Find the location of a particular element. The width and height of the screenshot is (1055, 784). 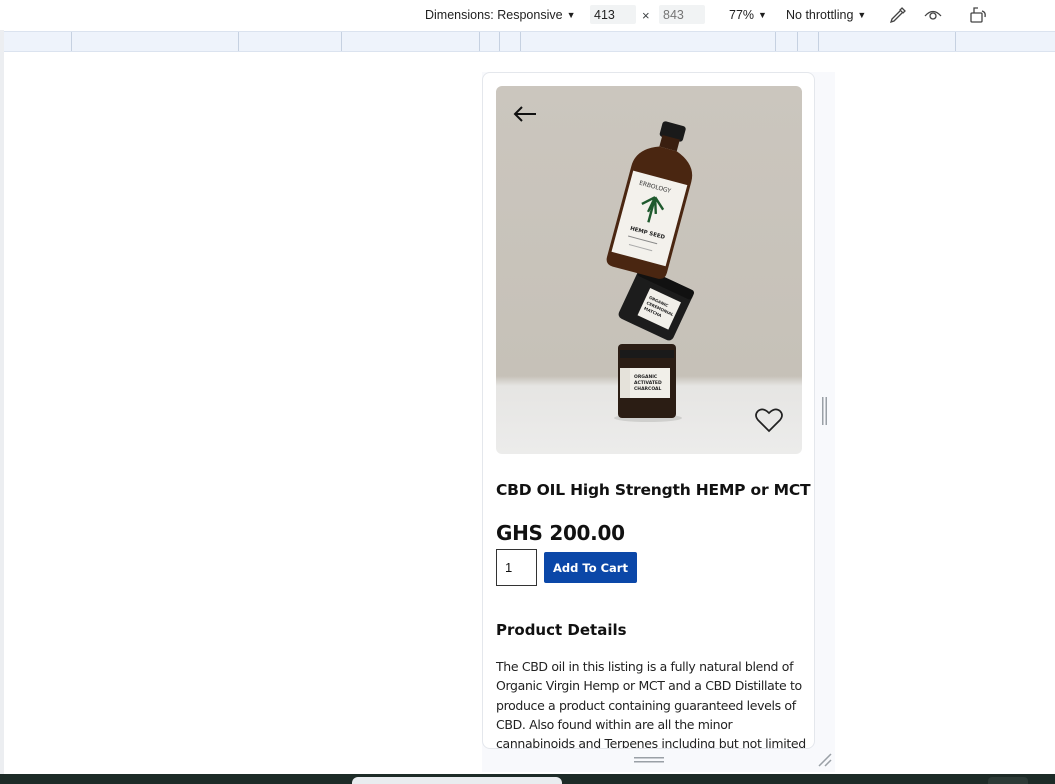

dimensions-dropdown: Dimensions: Responsive ▼ is located at coordinates (500, 15).